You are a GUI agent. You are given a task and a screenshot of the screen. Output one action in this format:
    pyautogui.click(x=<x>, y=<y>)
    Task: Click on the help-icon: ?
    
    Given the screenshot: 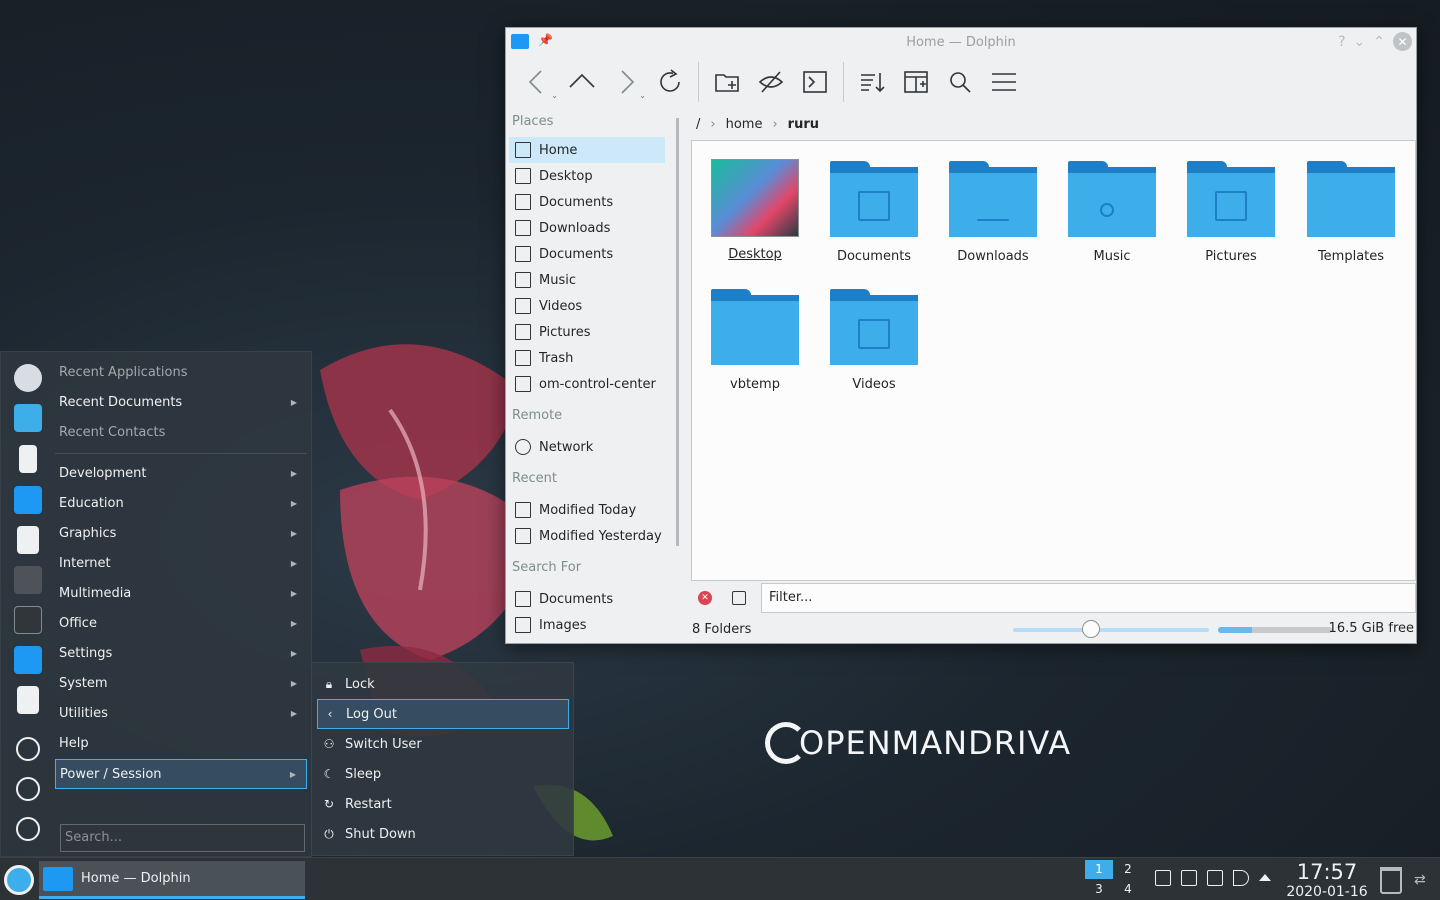 What is the action you would take?
    pyautogui.click(x=1341, y=42)
    